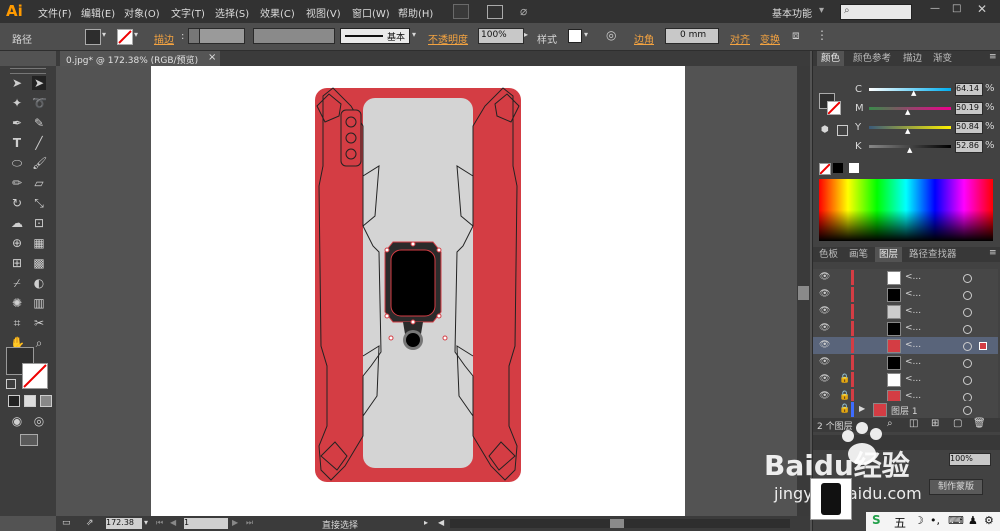  What do you see at coordinates (526, 34) in the screenshot?
I see `opacity-arrow-icon: ▸` at bounding box center [526, 34].